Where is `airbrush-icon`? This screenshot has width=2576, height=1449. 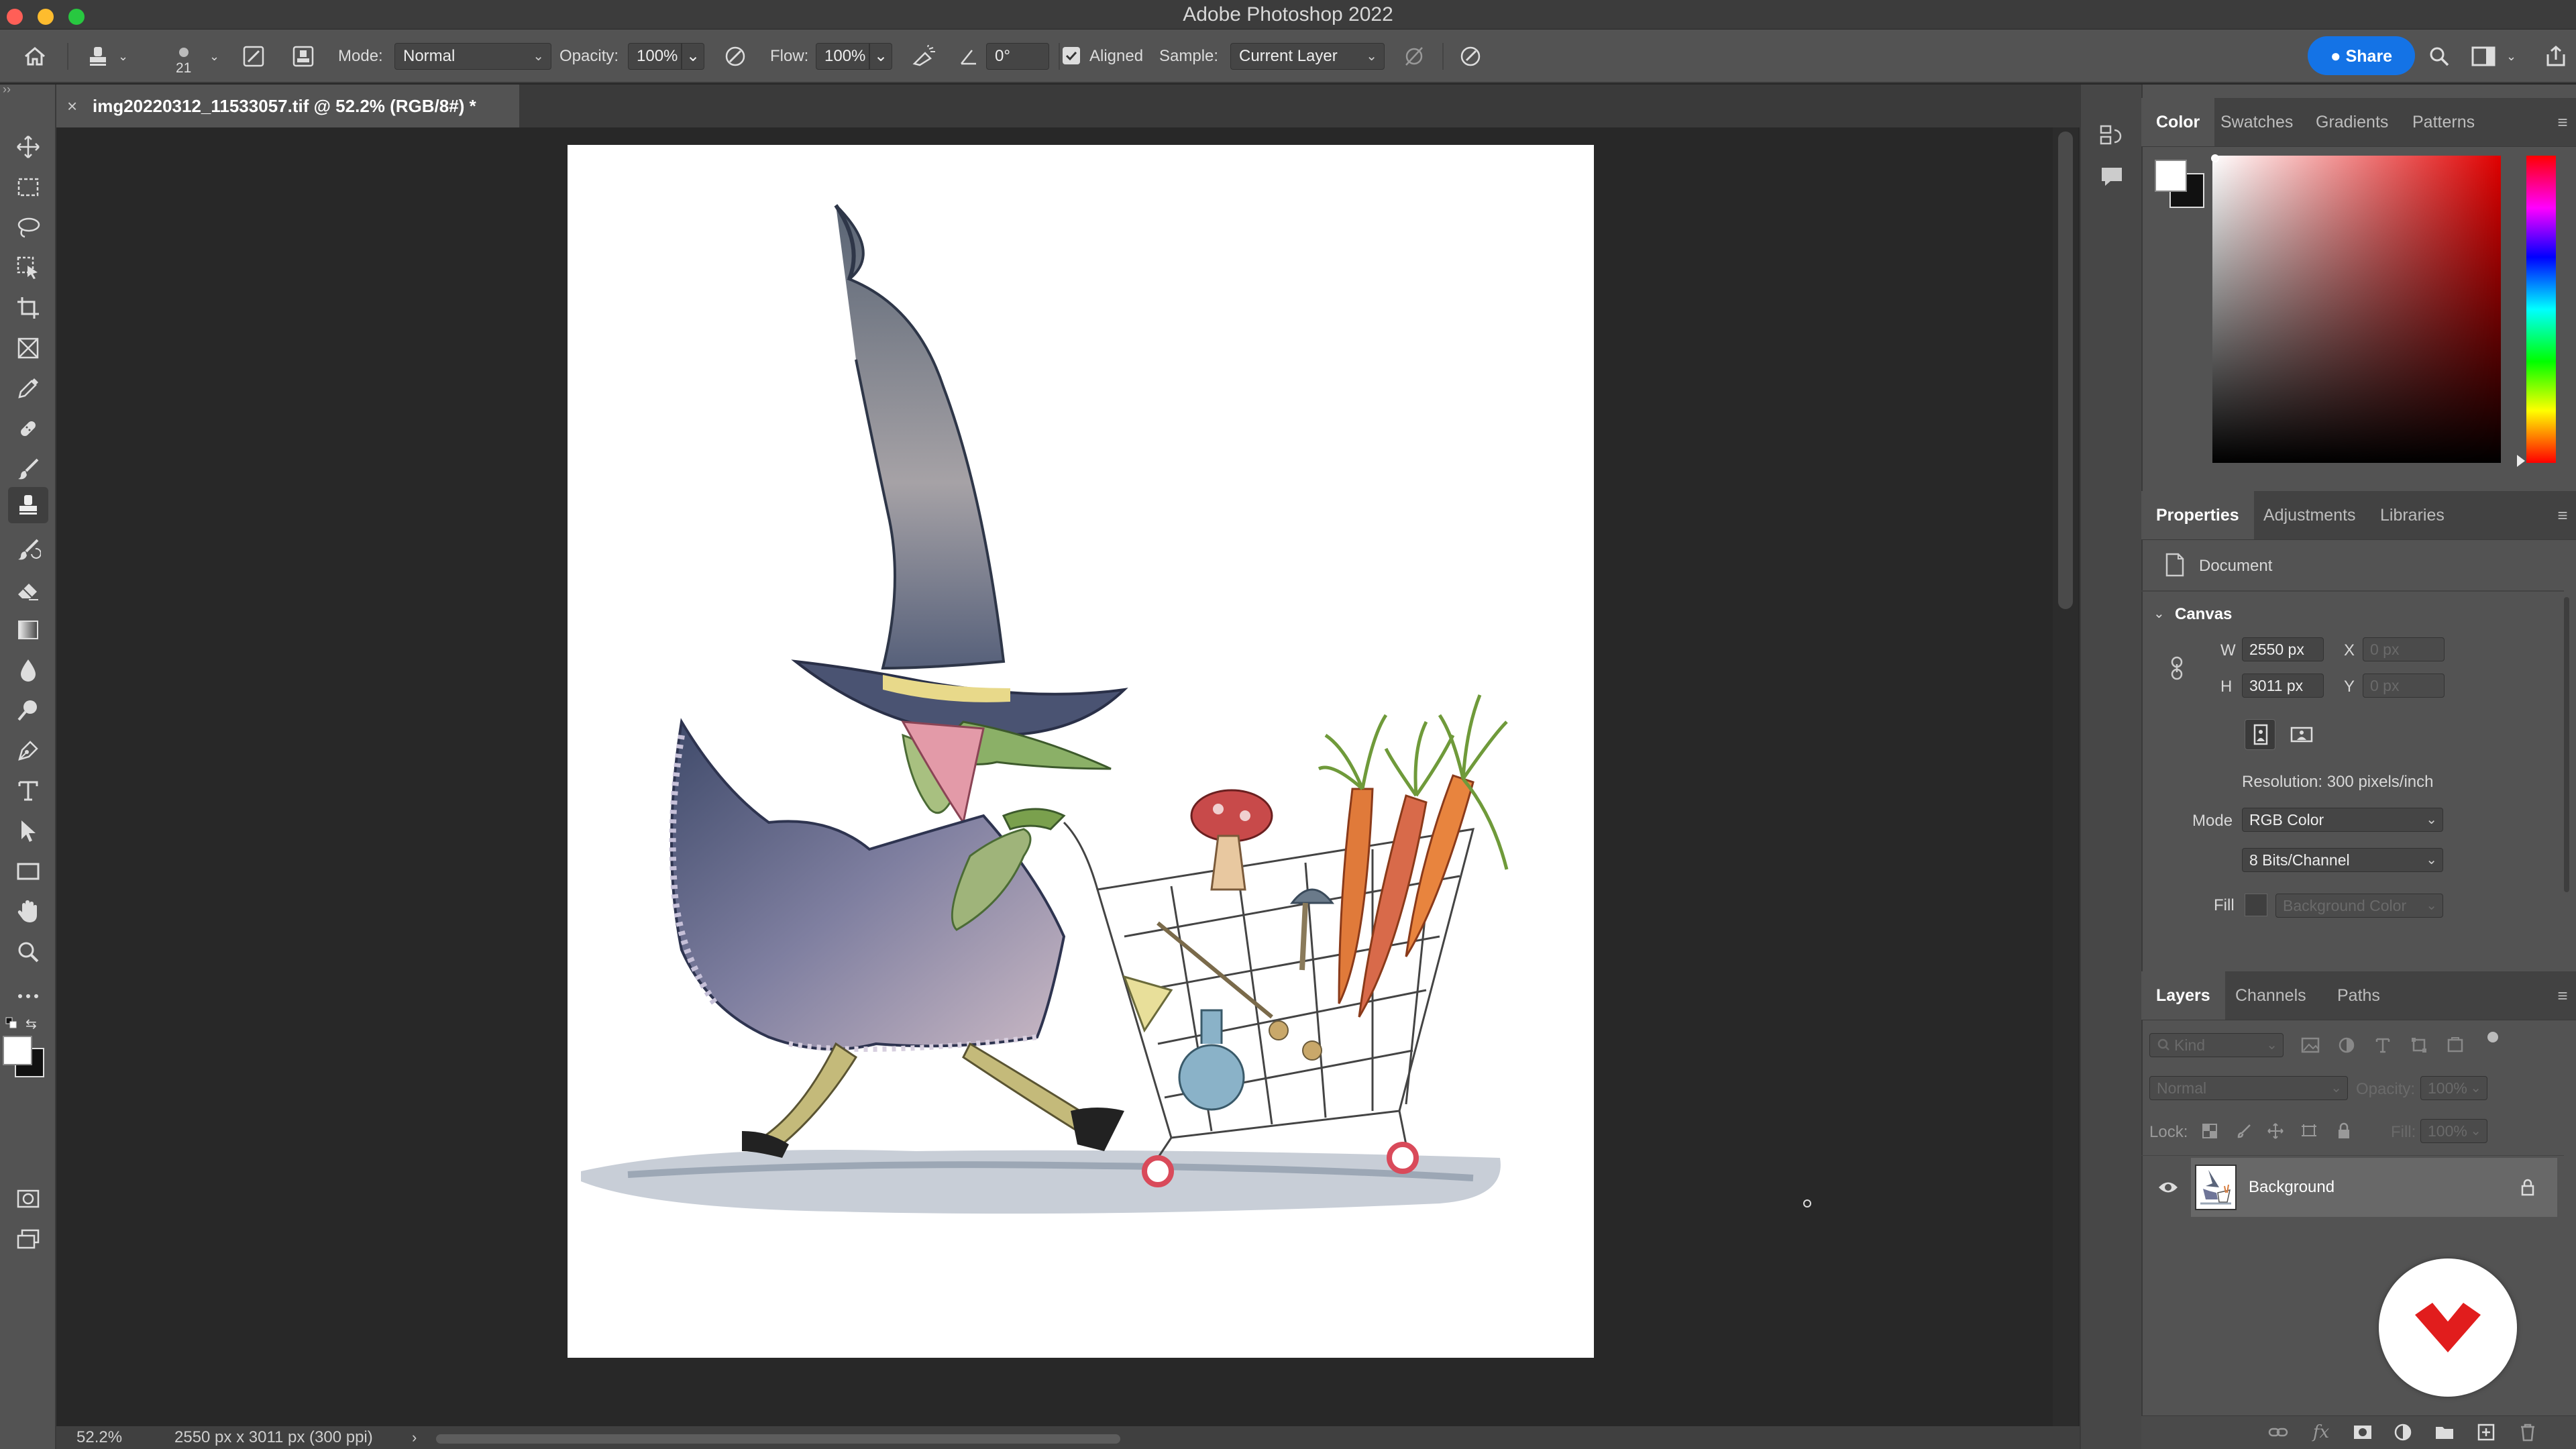
airbrush-icon is located at coordinates (924, 56).